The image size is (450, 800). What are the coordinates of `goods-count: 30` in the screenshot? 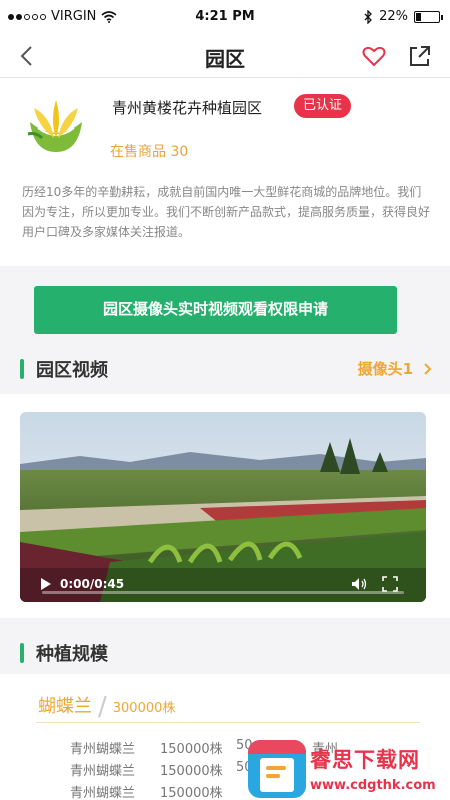 It's located at (179, 152).